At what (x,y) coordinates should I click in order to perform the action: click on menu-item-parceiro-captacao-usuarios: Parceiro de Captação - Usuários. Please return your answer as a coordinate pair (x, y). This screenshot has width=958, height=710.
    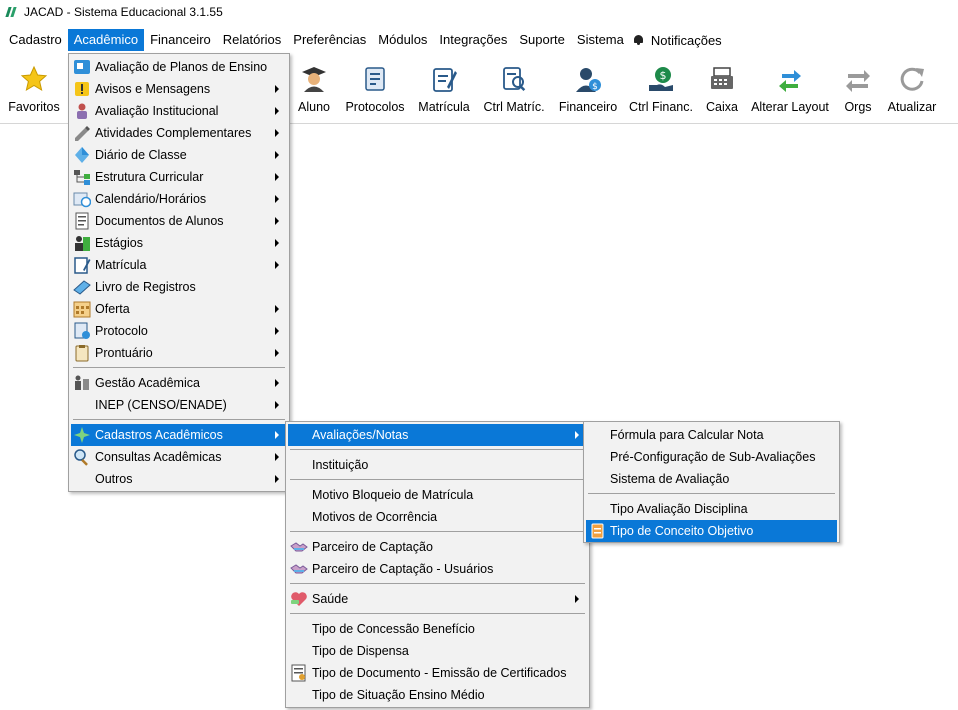
    Looking at the image, I should click on (437, 569).